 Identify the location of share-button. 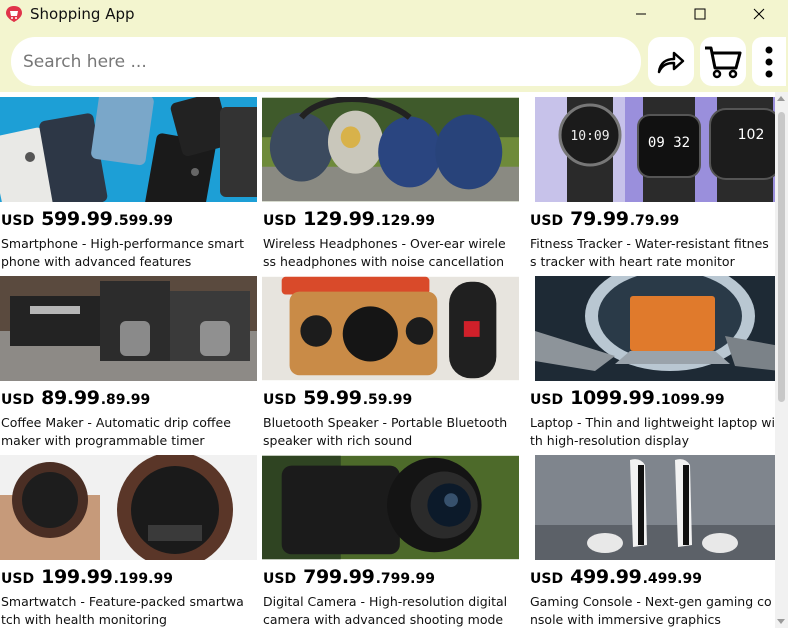
(671, 61).